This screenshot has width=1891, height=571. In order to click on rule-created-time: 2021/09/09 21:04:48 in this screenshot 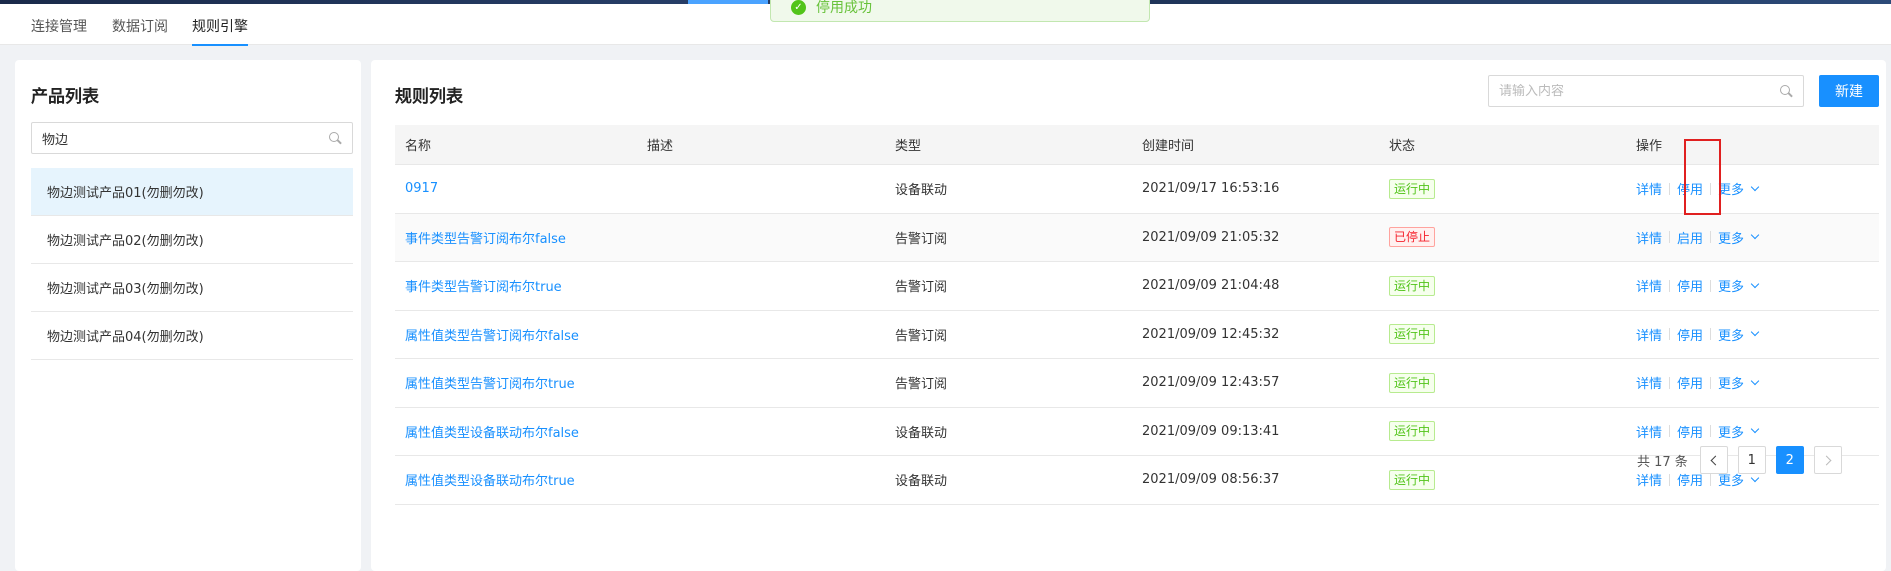, I will do `click(1211, 286)`.